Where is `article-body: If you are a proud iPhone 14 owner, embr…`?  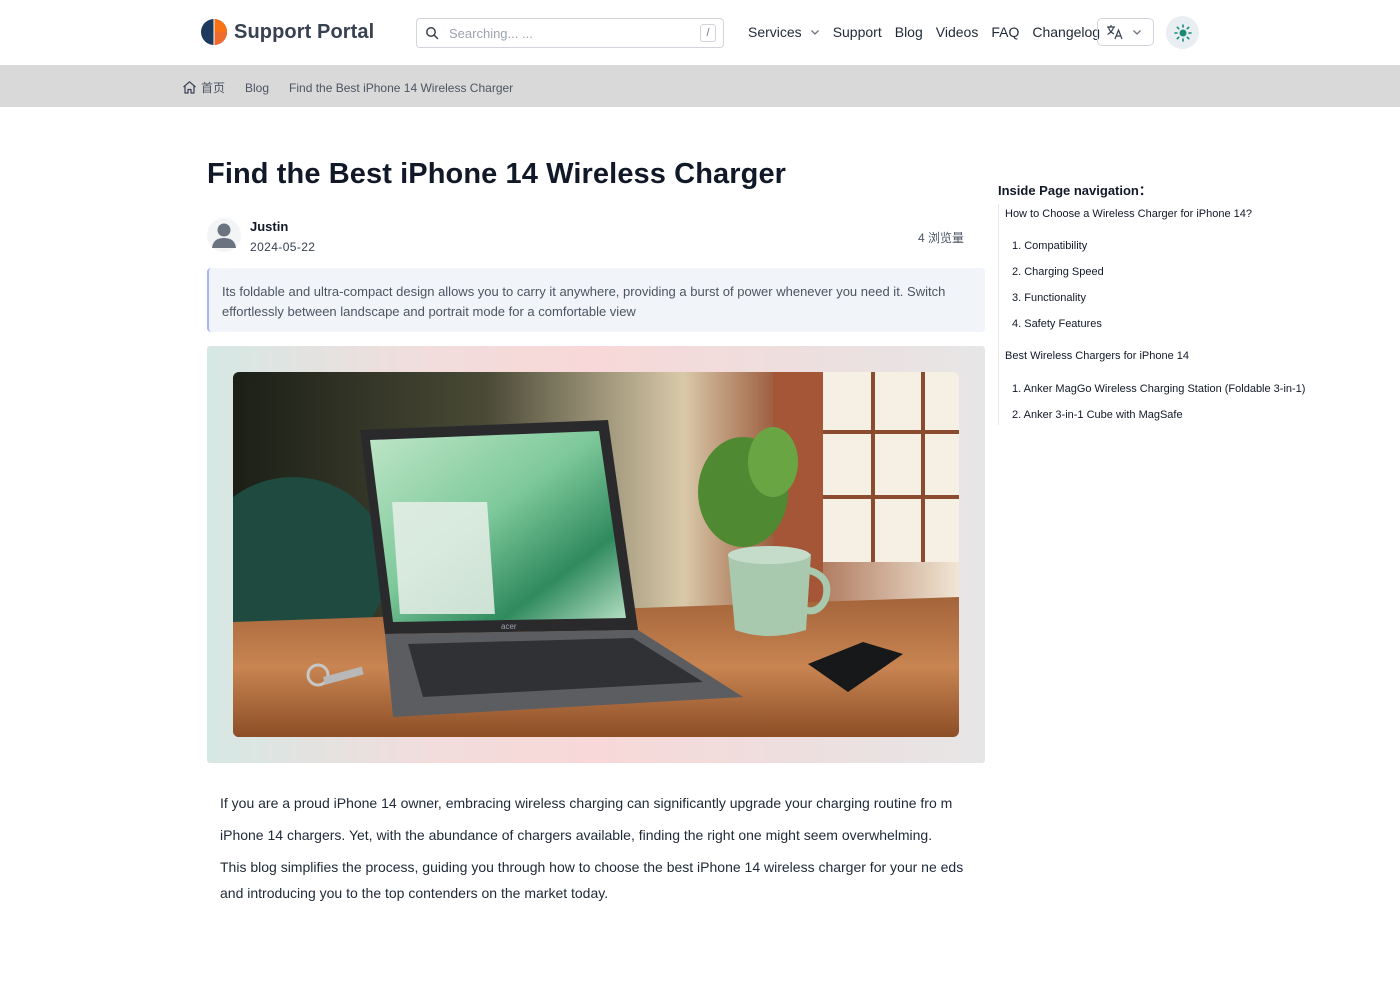
article-body: If you are a proud iPhone 14 owner, embr… is located at coordinates (596, 851).